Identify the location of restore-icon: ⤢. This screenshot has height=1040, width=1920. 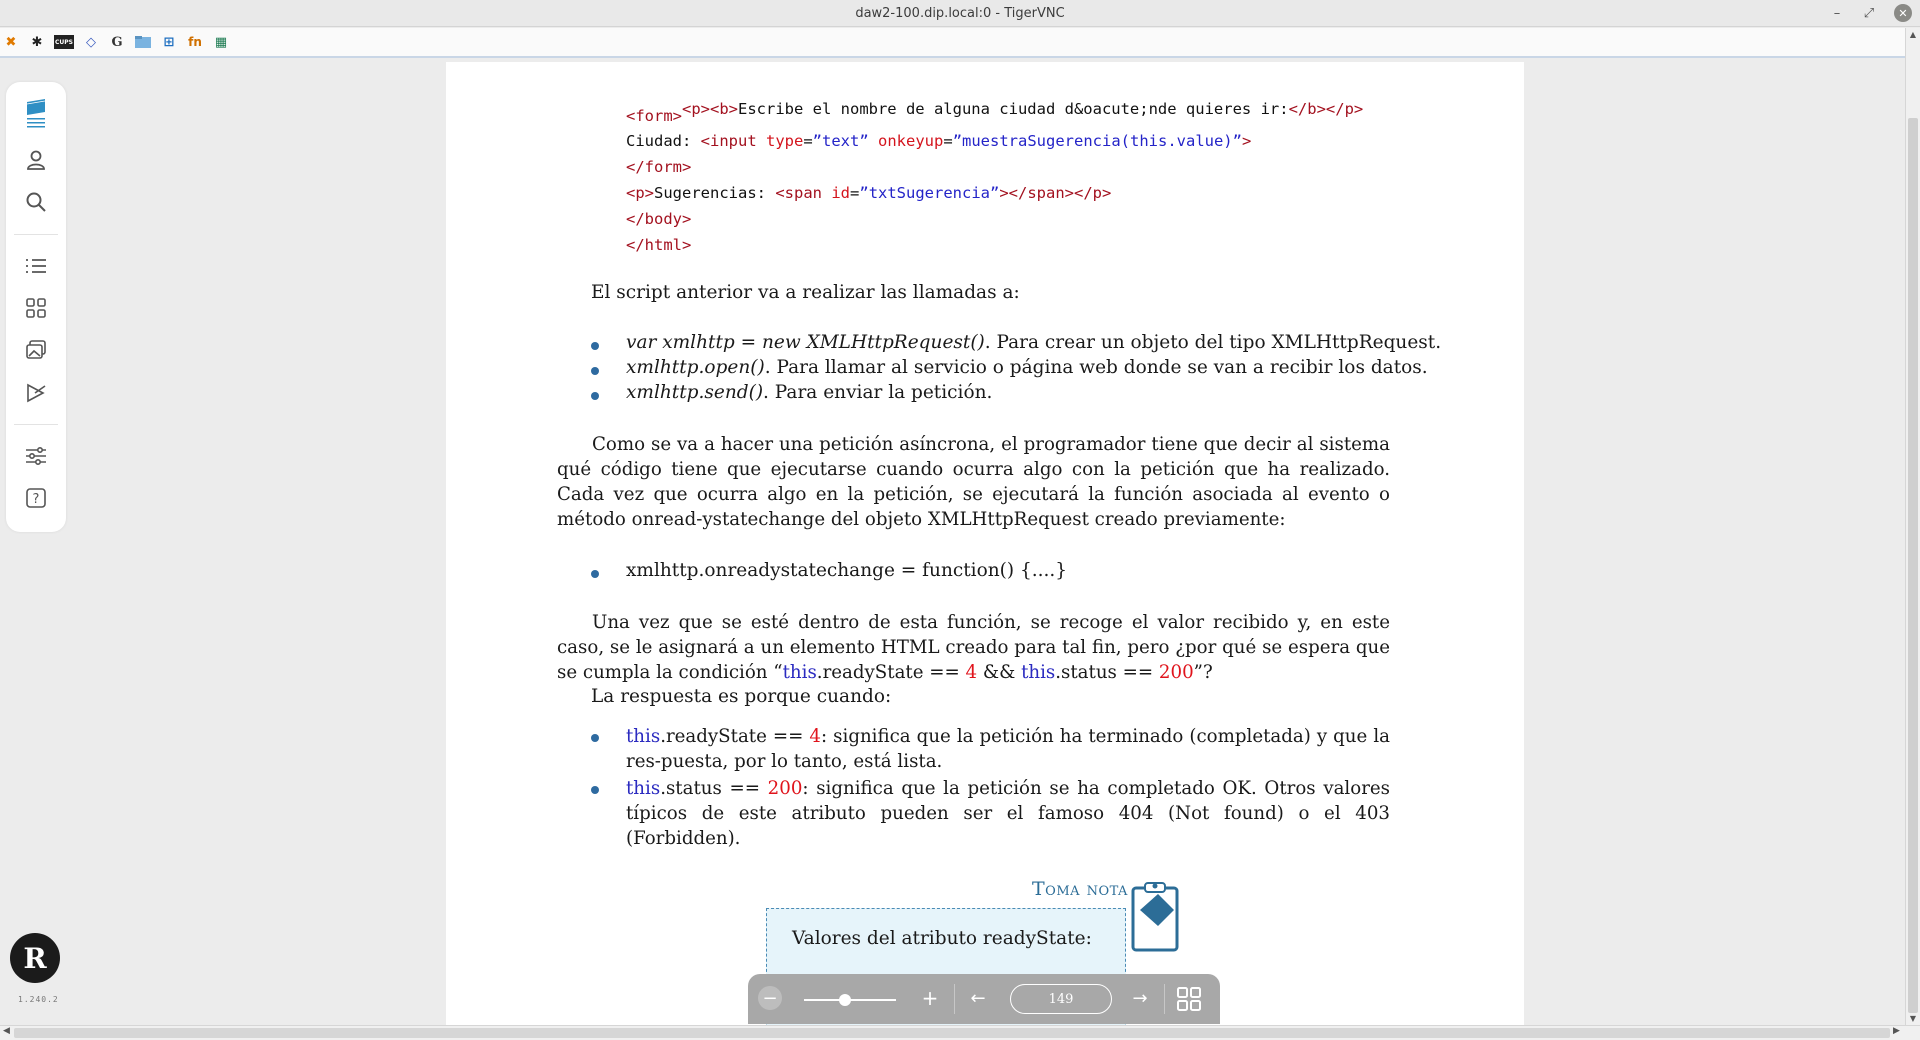
(1869, 13).